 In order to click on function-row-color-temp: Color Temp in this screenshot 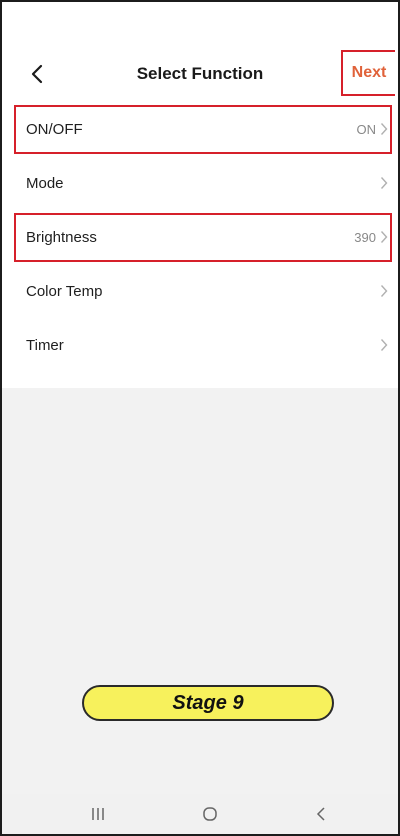, I will do `click(200, 291)`.